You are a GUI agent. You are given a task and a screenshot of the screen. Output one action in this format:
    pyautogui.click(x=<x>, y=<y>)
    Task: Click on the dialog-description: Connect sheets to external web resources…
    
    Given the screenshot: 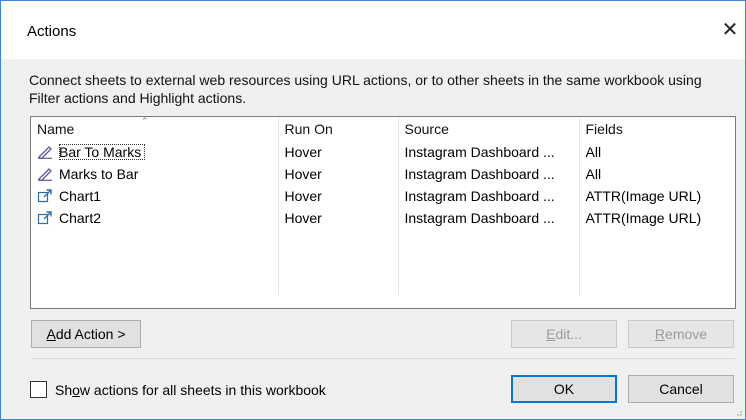 What is the action you would take?
    pyautogui.click(x=365, y=89)
    